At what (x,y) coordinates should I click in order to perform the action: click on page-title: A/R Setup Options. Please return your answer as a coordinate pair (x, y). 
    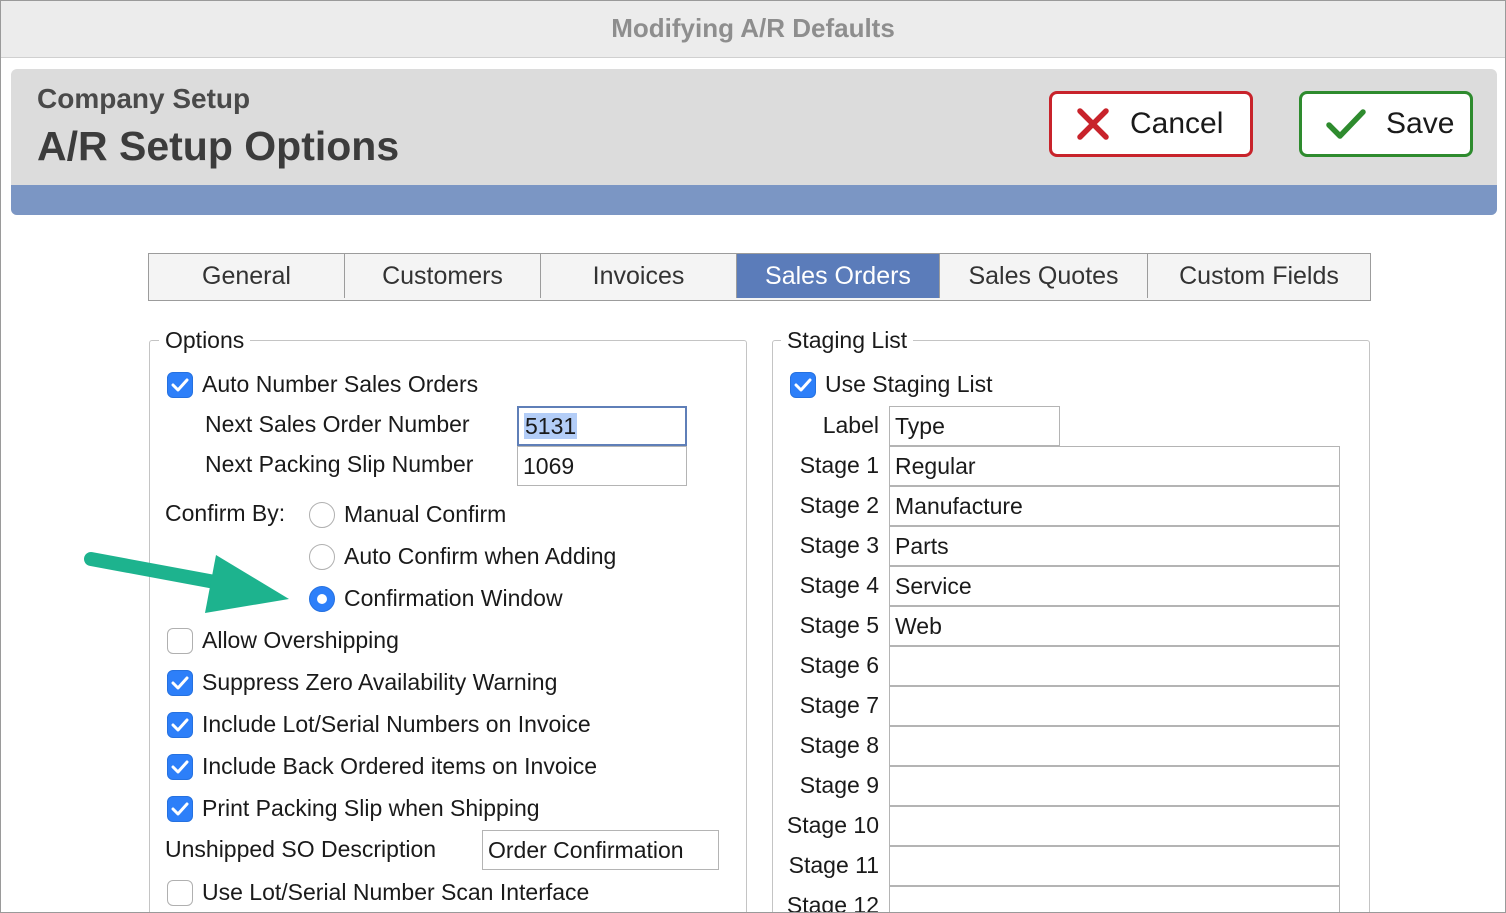
    Looking at the image, I should click on (218, 146).